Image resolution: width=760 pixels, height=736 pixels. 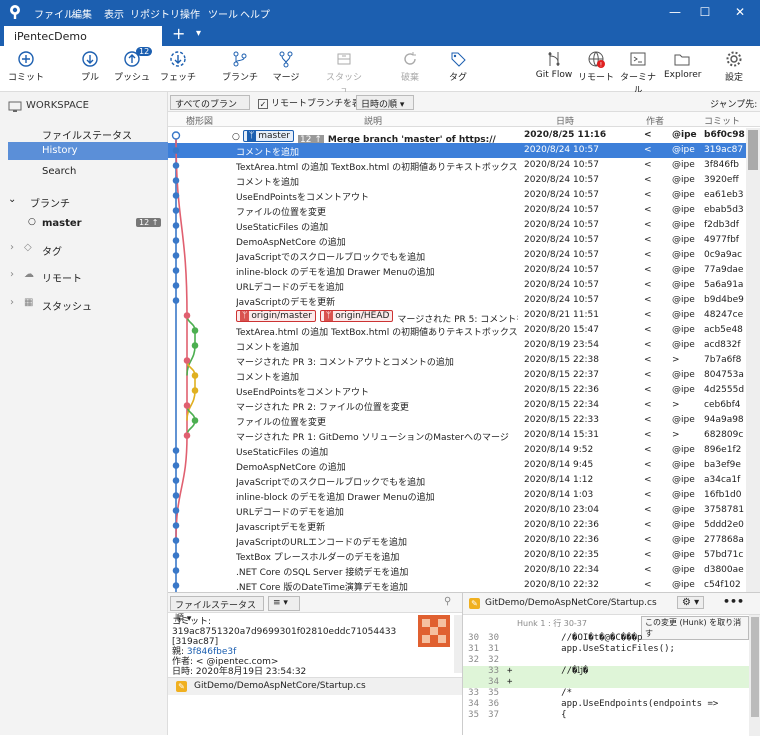 What do you see at coordinates (655, 120) in the screenshot?
I see `author-column-header: 作者` at bounding box center [655, 120].